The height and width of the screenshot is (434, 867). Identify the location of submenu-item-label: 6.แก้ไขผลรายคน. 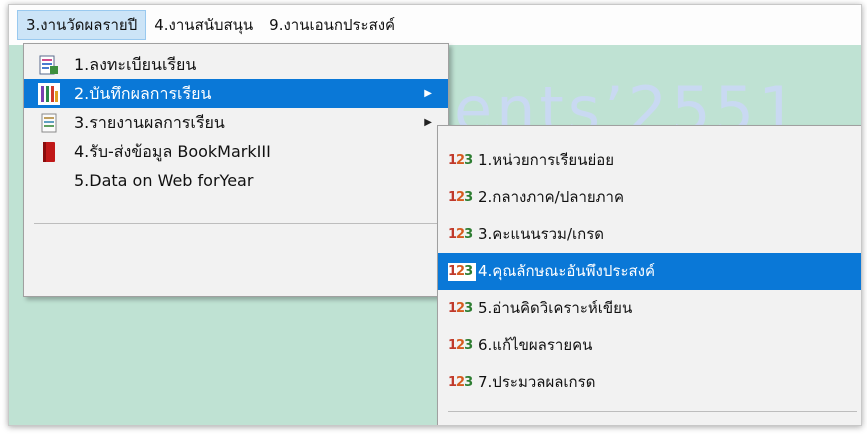
(535, 345).